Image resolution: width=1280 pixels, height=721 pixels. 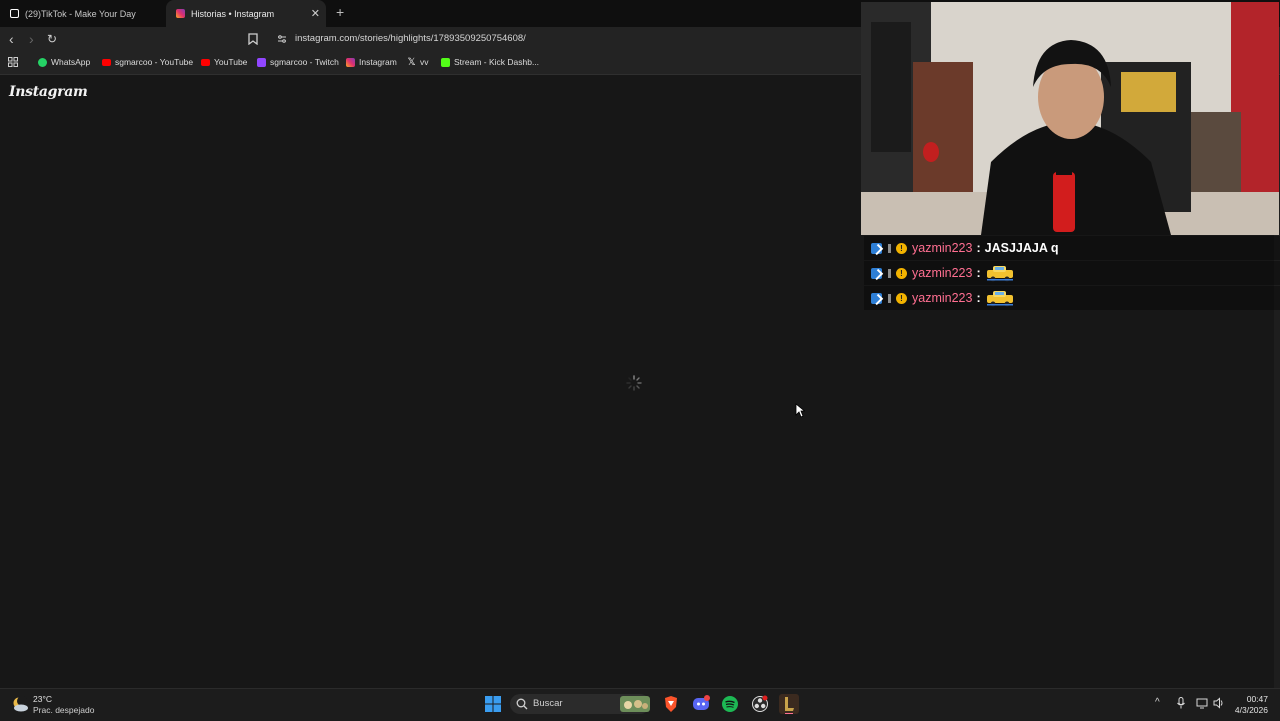 What do you see at coordinates (730, 704) in the screenshot?
I see `spotify-icon` at bounding box center [730, 704].